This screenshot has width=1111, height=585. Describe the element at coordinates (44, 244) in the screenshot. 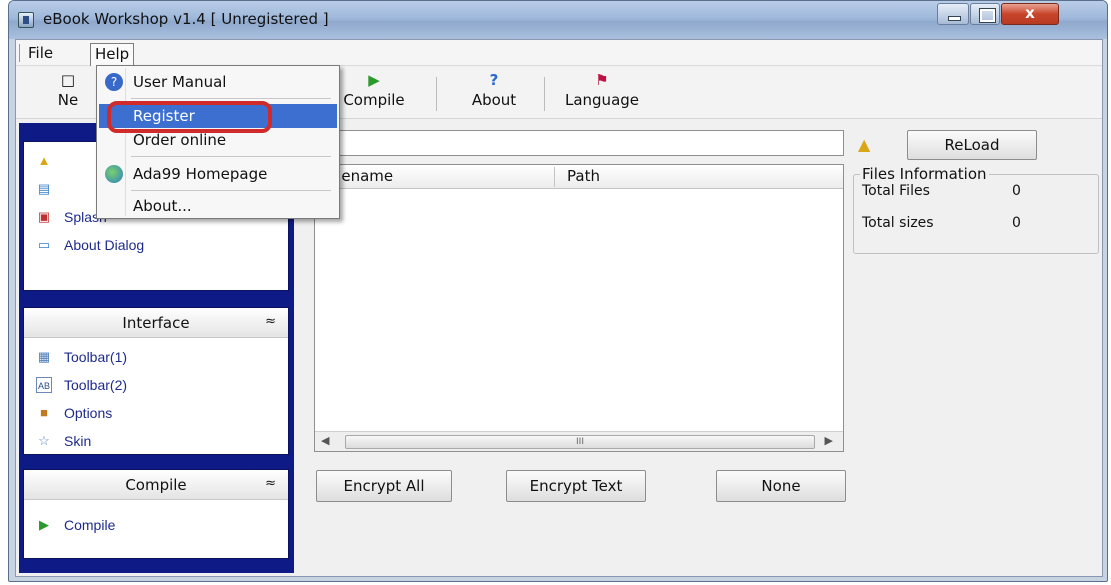

I see `dialog-icon: ▭` at that location.